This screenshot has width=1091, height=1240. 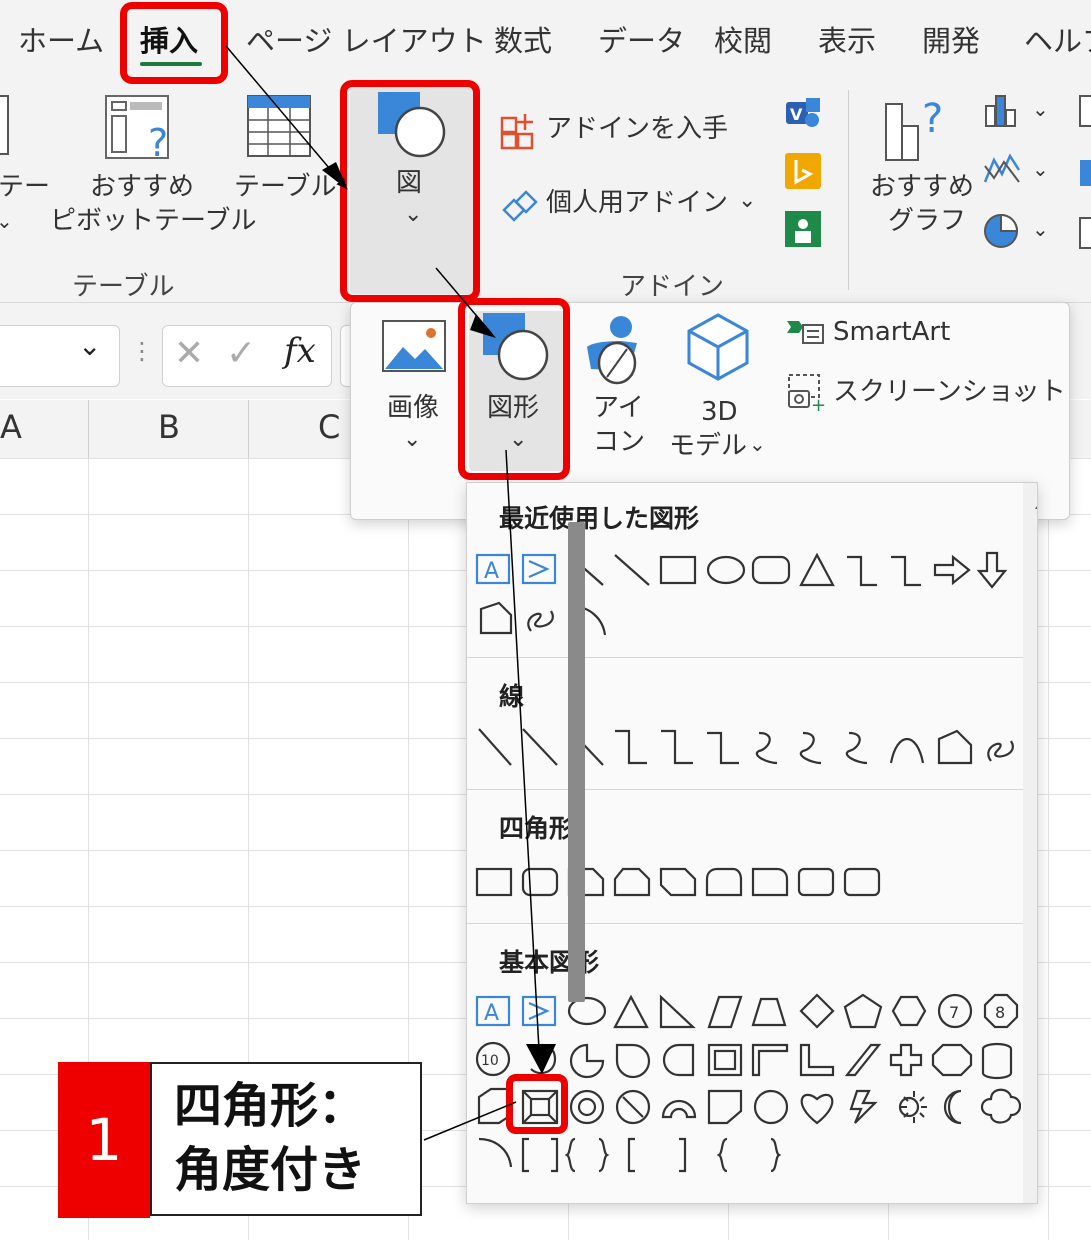 I want to click on callout-line-2: 角度付き, so click(x=270, y=1170).